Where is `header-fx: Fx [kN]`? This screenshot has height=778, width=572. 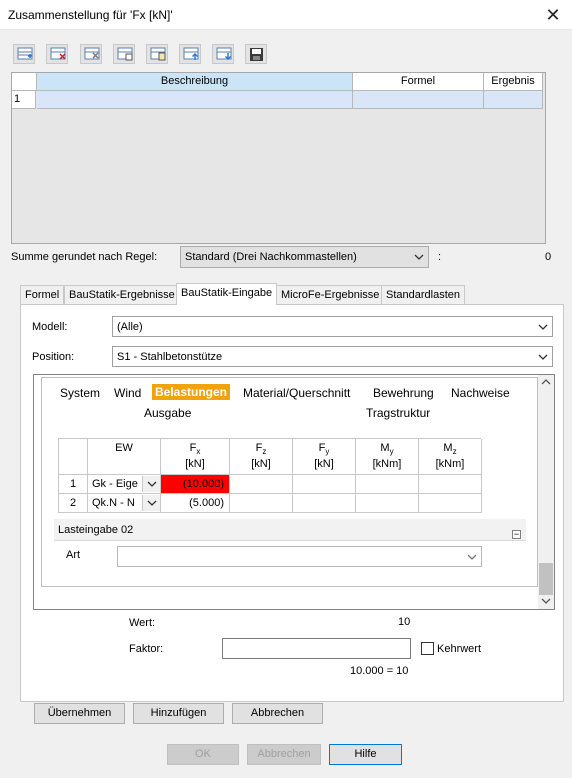
header-fx: Fx [kN] is located at coordinates (195, 457).